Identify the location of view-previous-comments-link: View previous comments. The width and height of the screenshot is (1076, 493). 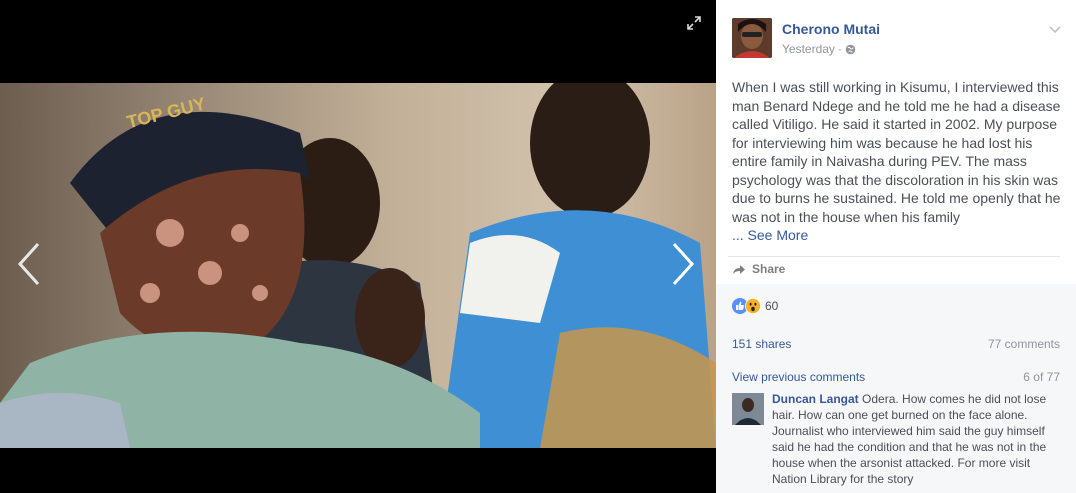
(798, 377).